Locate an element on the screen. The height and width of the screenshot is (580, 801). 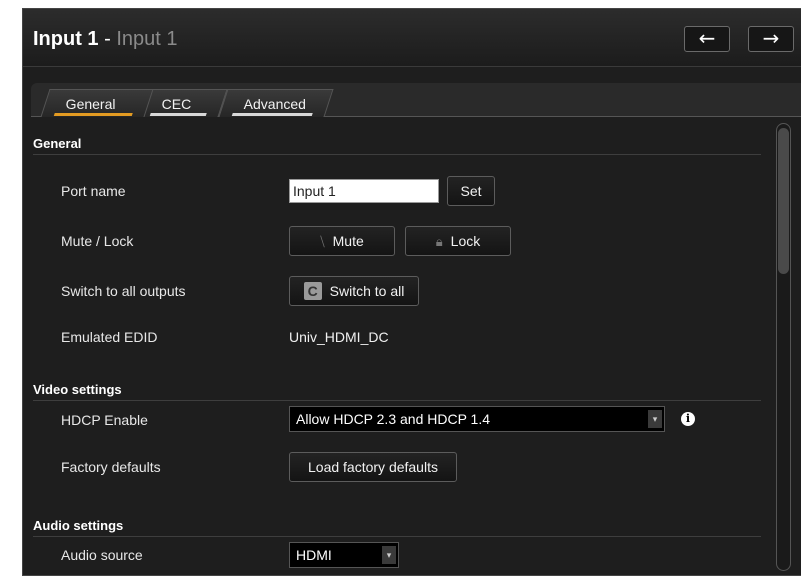
section-title-video: Video settings is located at coordinates (397, 391).